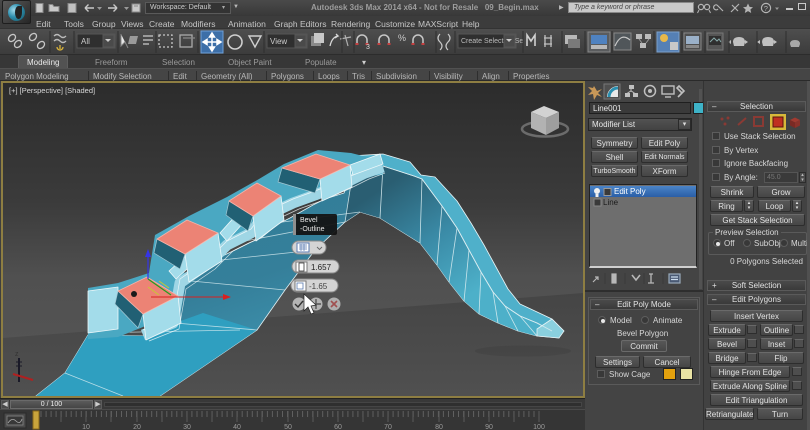  What do you see at coordinates (388, 427) in the screenshot?
I see `svg-text: 70` at bounding box center [388, 427].